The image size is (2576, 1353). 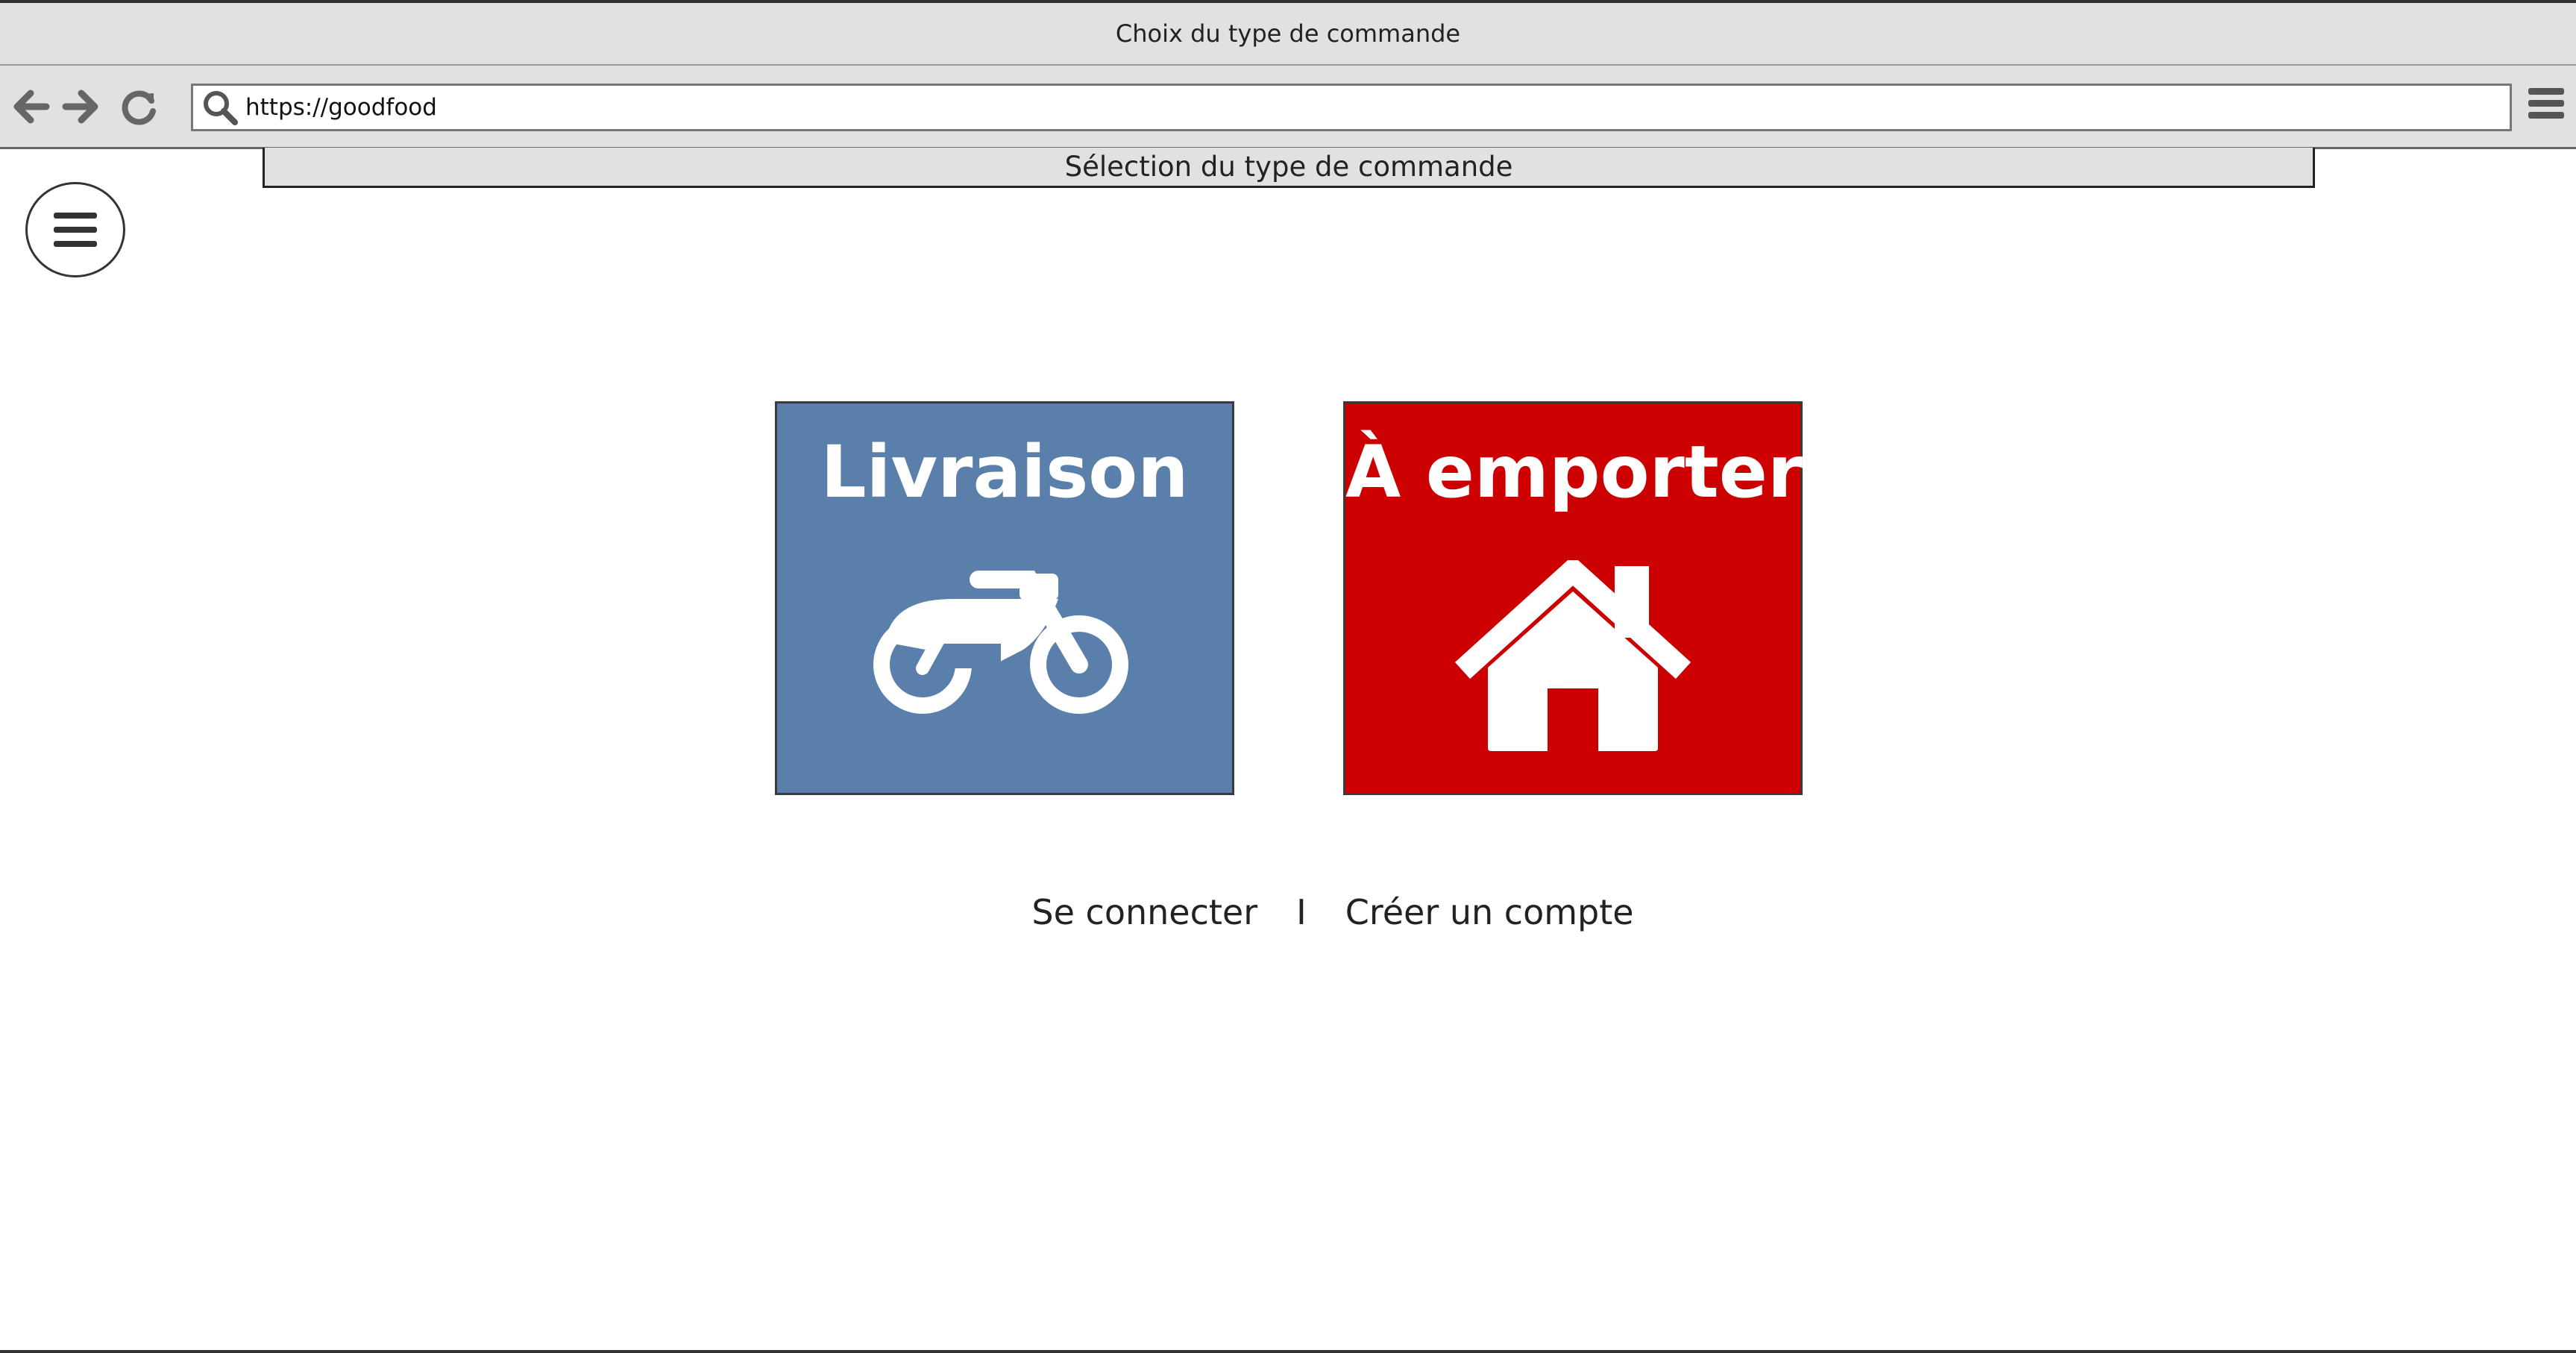 I want to click on page-header: Sélection du type de commande, so click(x=1289, y=168).